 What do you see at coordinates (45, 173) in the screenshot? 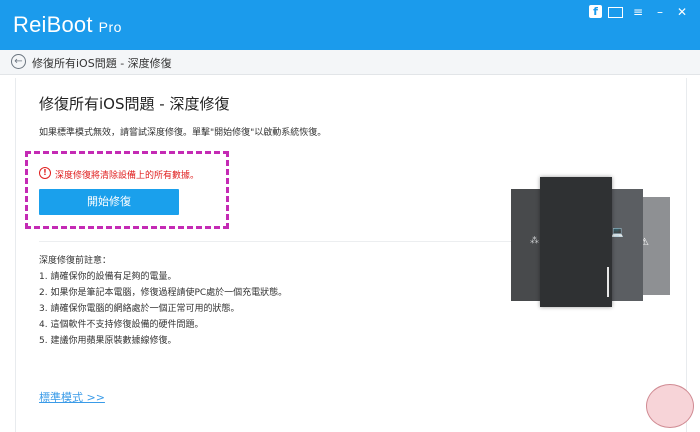
I see `warning-icon: !` at bounding box center [45, 173].